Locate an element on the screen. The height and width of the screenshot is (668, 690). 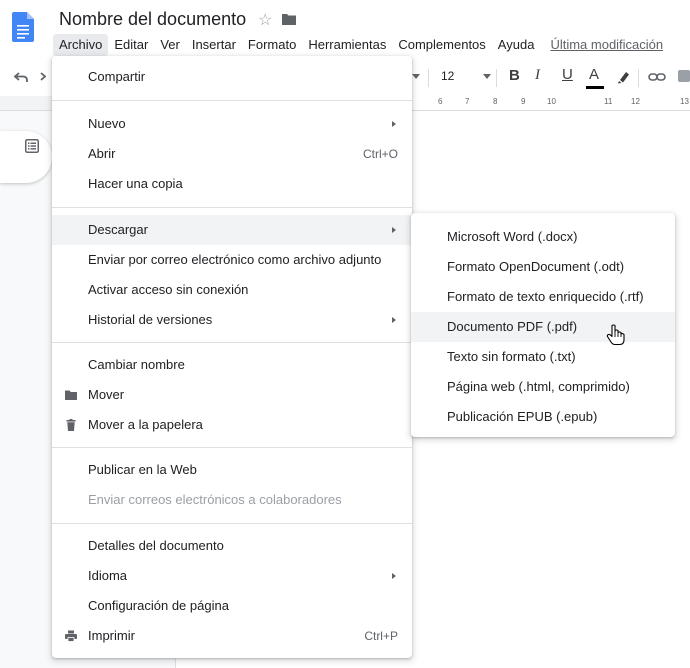
menu-item-share: Compartir is located at coordinates (232, 77).